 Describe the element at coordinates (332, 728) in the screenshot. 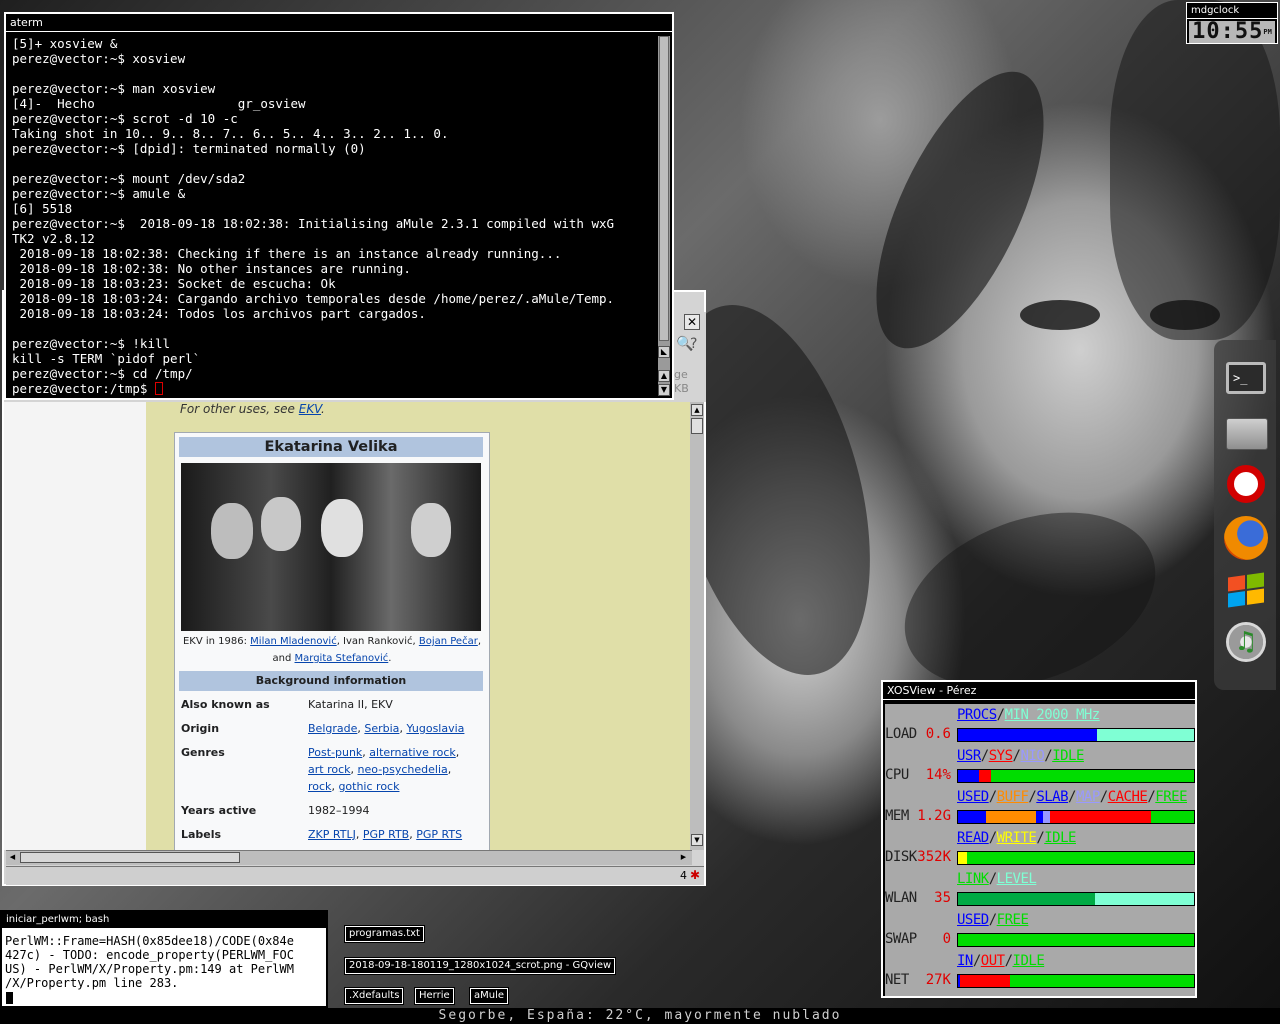

I see `origin-link: Belgrade` at that location.